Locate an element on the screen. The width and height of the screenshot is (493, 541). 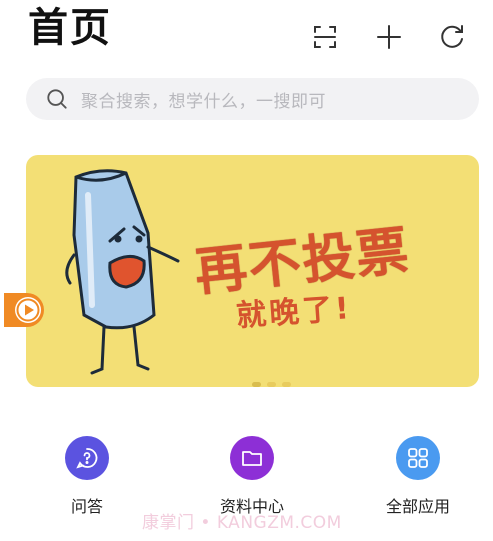
search-input: 聚合搜索，想学什么，一搜即可 is located at coordinates (203, 99).